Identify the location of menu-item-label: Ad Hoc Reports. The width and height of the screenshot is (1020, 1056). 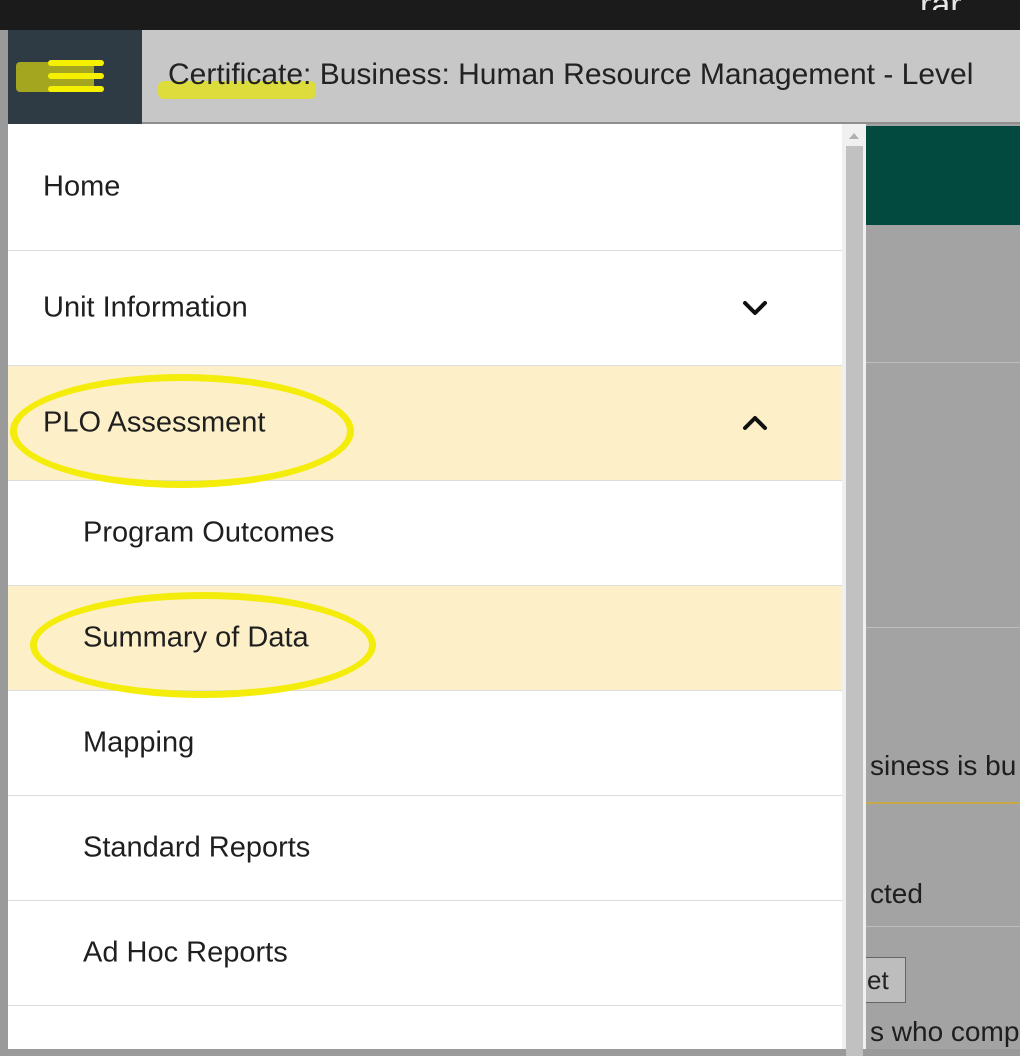
(185, 952).